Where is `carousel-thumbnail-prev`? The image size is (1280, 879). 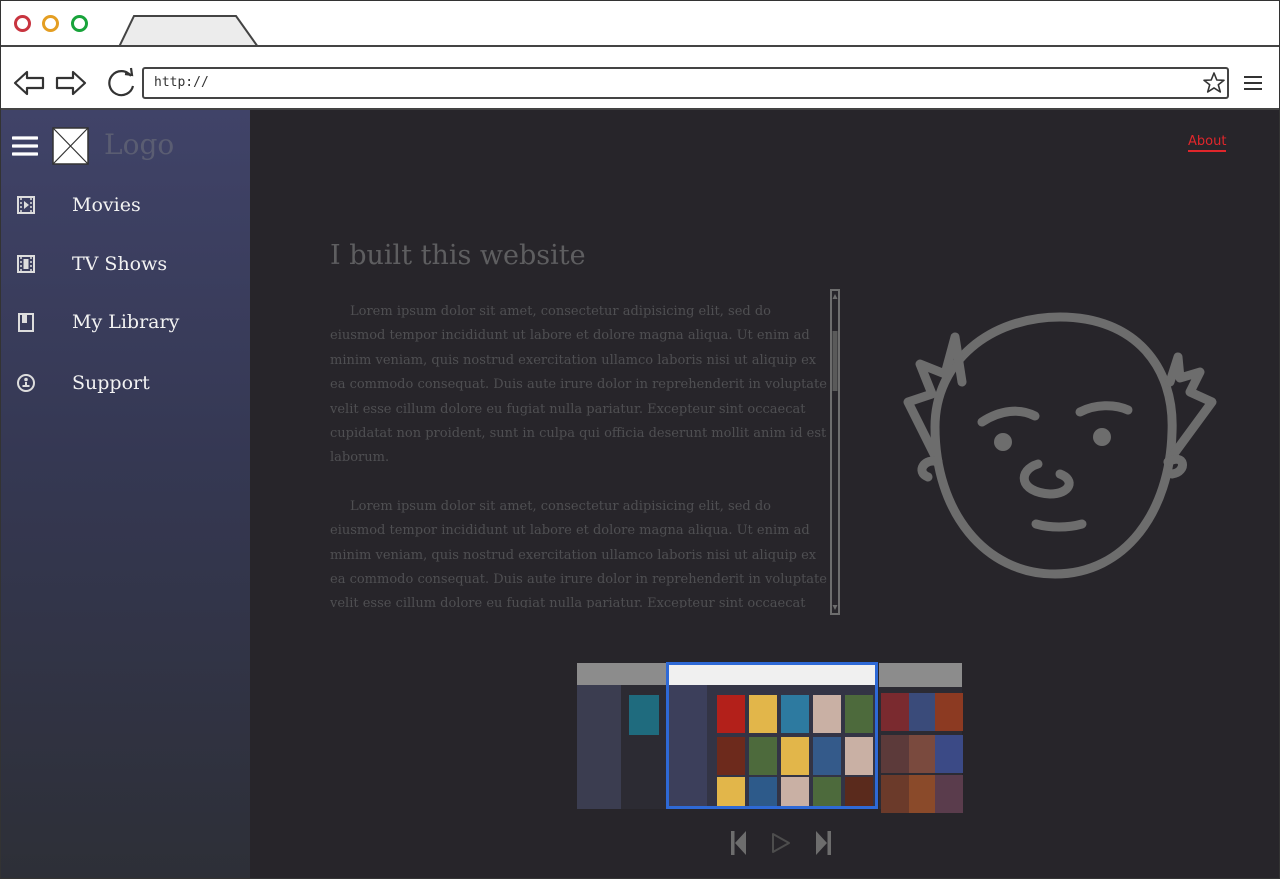
carousel-thumbnail-prev is located at coordinates (622, 736).